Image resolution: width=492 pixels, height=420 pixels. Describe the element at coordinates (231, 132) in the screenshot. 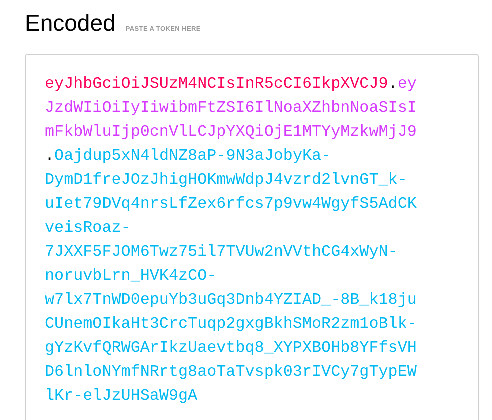

I see `token-payload: mFkbWluIjp0cnVlLCJpYXQiOjE1MTYyMzkwMjJ9` at that location.